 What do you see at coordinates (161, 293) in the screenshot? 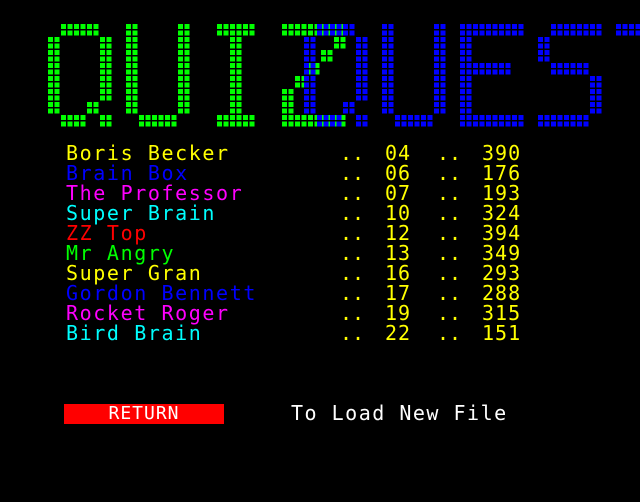
I see `player-name: Gordon Bennett` at bounding box center [161, 293].